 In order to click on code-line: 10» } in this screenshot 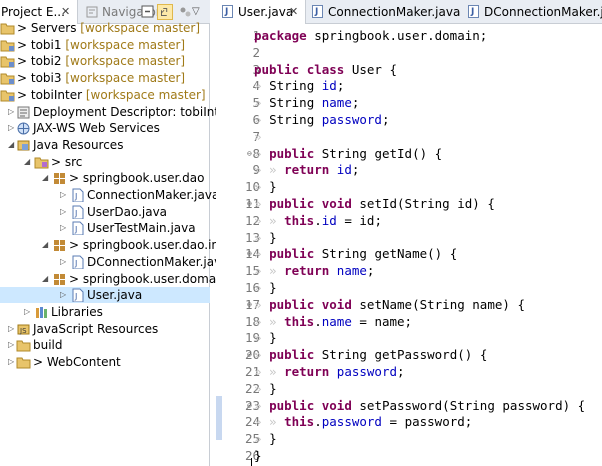, I will do `click(409, 187)`.